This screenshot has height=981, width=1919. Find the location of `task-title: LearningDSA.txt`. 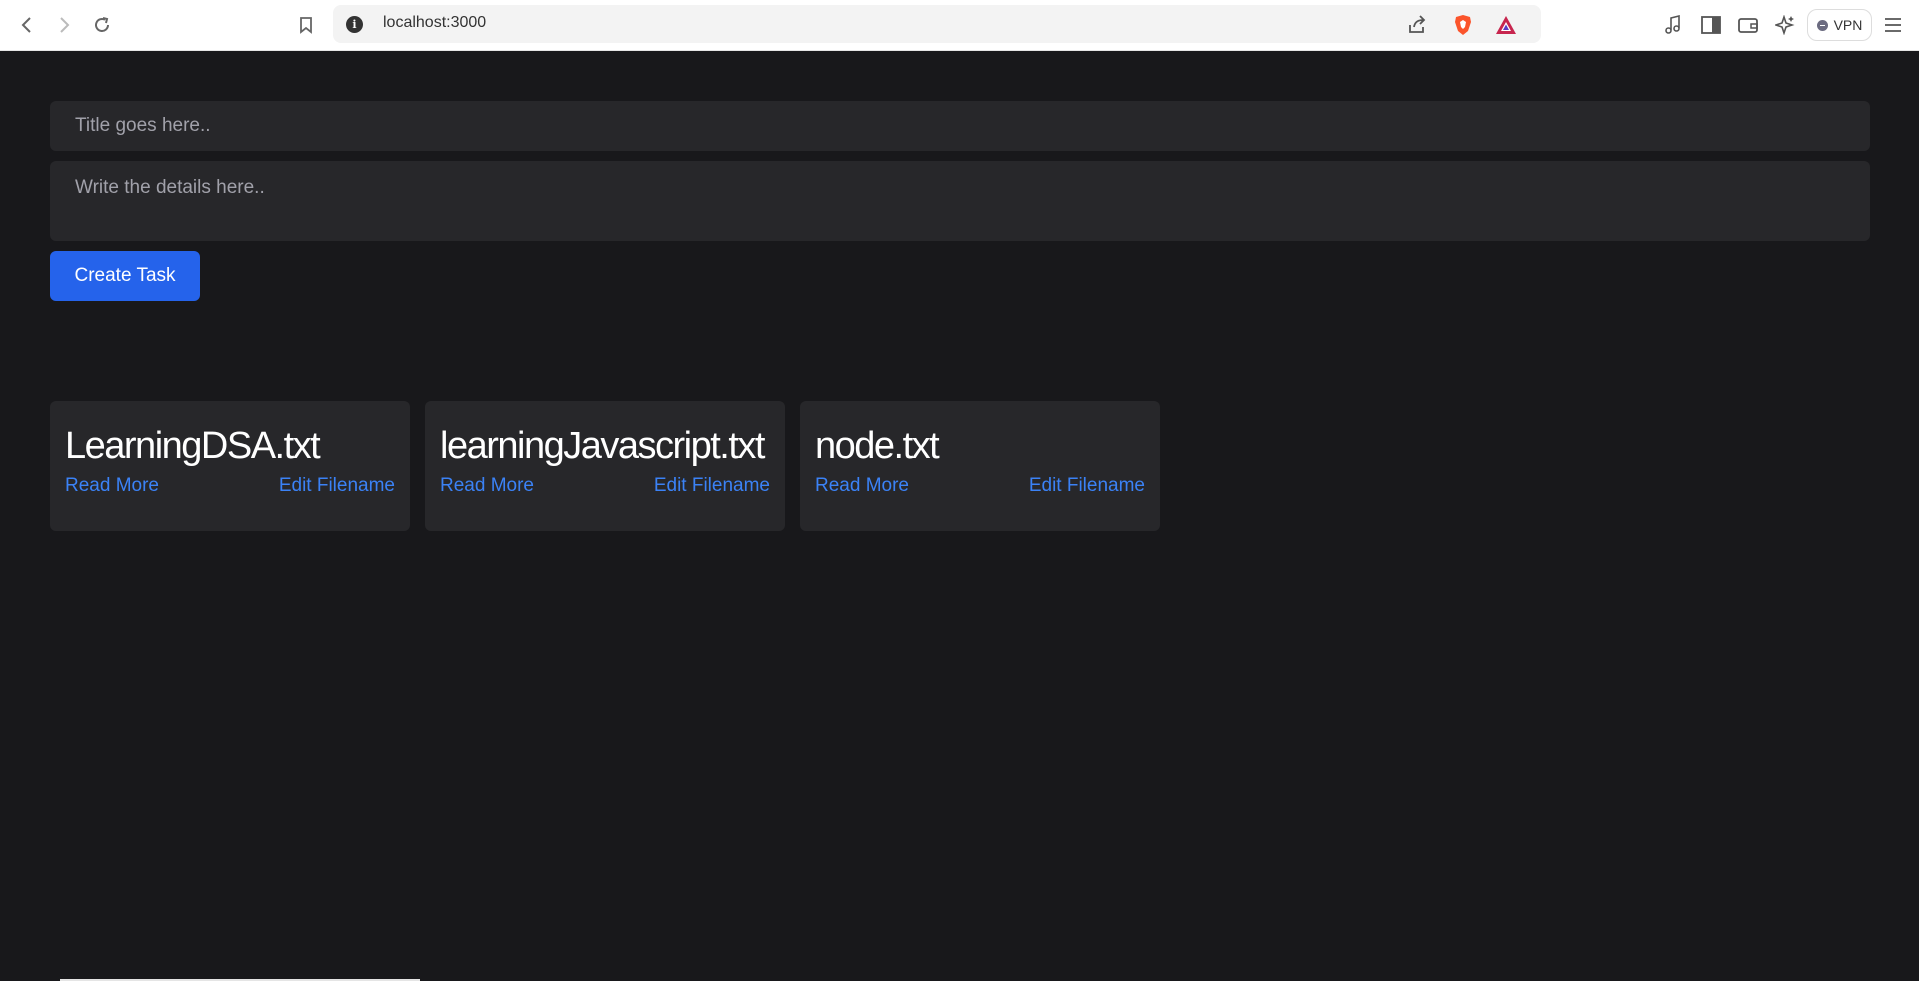

task-title: LearningDSA.txt is located at coordinates (193, 446).